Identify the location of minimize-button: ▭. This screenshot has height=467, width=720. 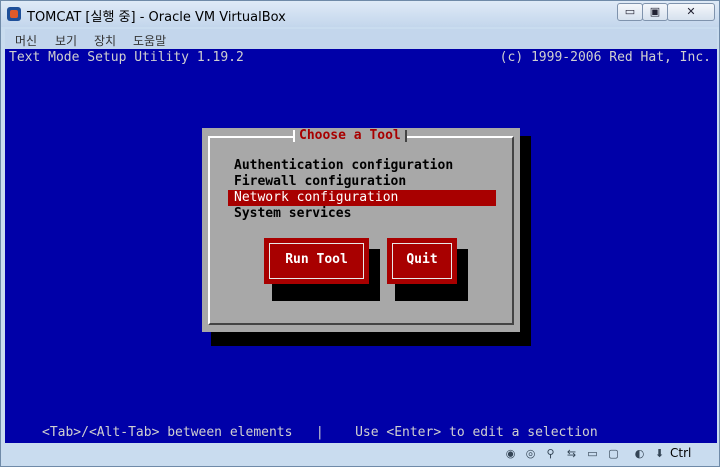
(630, 12).